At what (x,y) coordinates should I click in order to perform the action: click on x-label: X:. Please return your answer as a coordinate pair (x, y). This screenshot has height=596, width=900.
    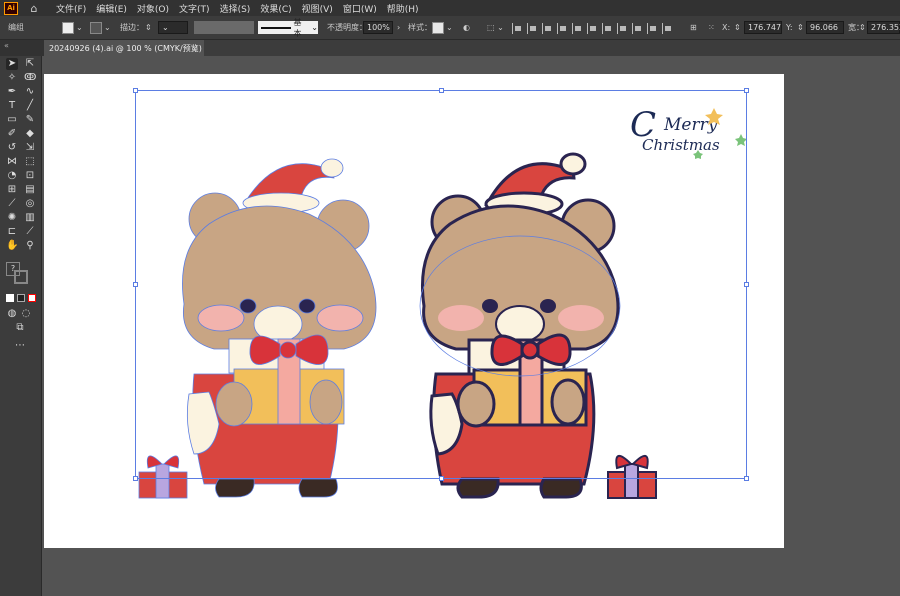
    Looking at the image, I should click on (726, 27).